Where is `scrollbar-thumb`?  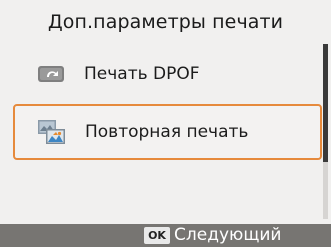 scrollbar-thumb is located at coordinates (325, 103).